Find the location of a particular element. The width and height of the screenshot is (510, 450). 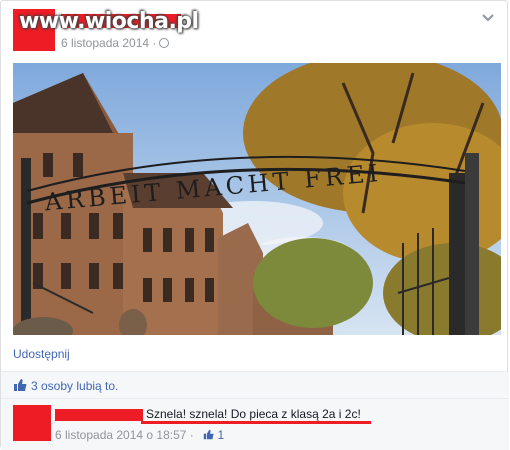

globe-icon is located at coordinates (164, 43).